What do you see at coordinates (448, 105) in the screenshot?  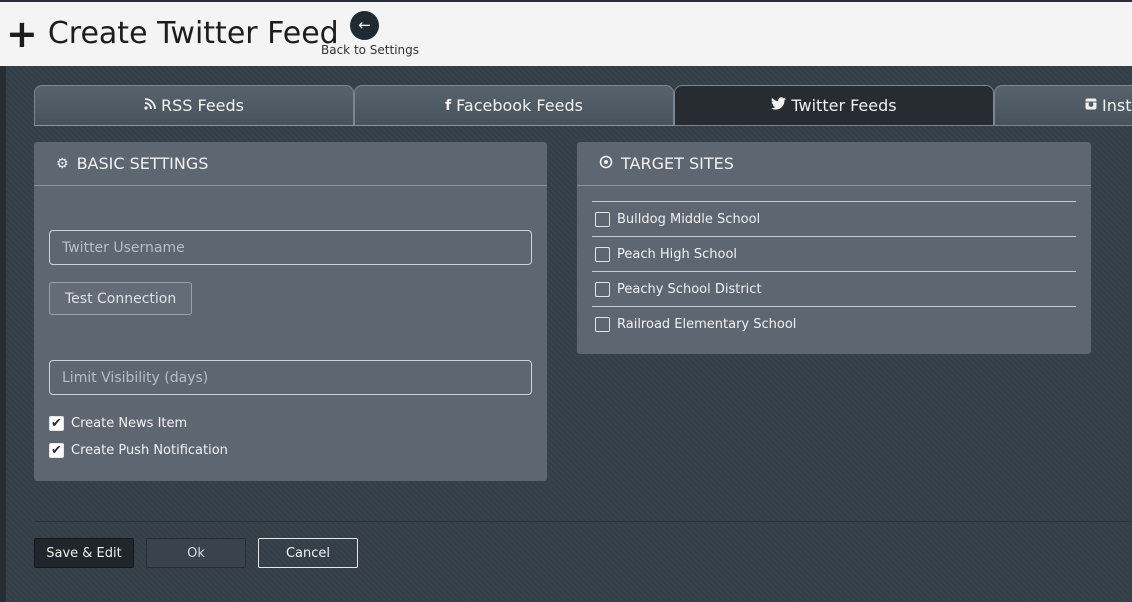 I see `facebook-icon: f` at bounding box center [448, 105].